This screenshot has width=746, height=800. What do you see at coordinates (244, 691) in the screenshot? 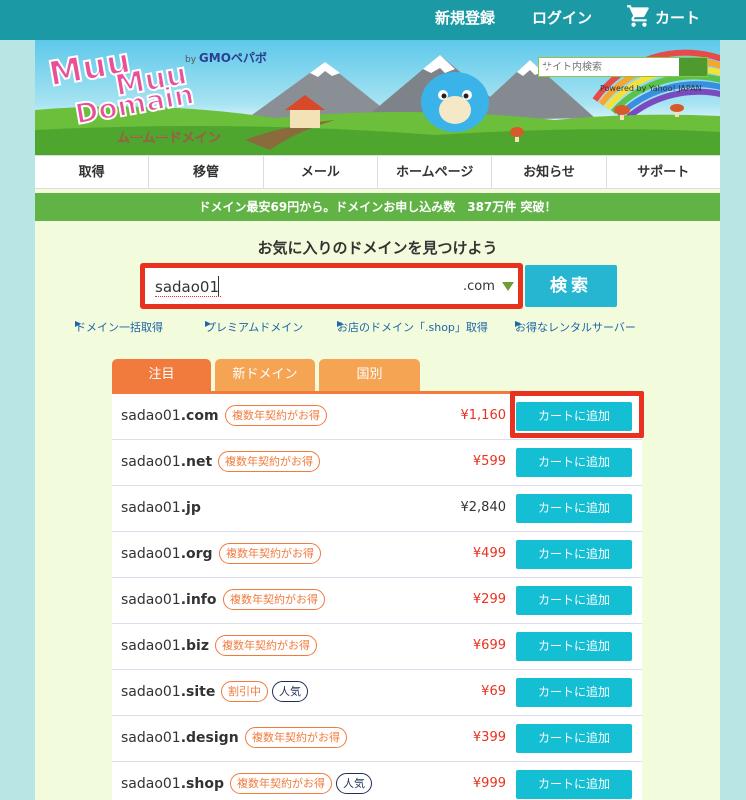
I see `status-badge: 割引中` at bounding box center [244, 691].